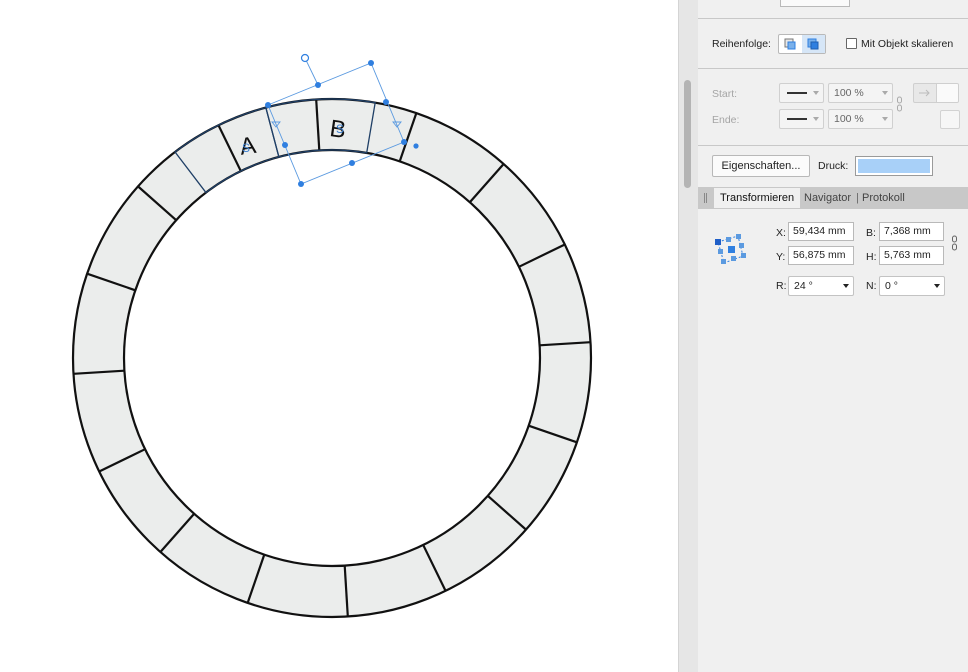 The width and height of the screenshot is (968, 672). Describe the element at coordinates (924, 93) in the screenshot. I see `arrow-right-icon` at that location.